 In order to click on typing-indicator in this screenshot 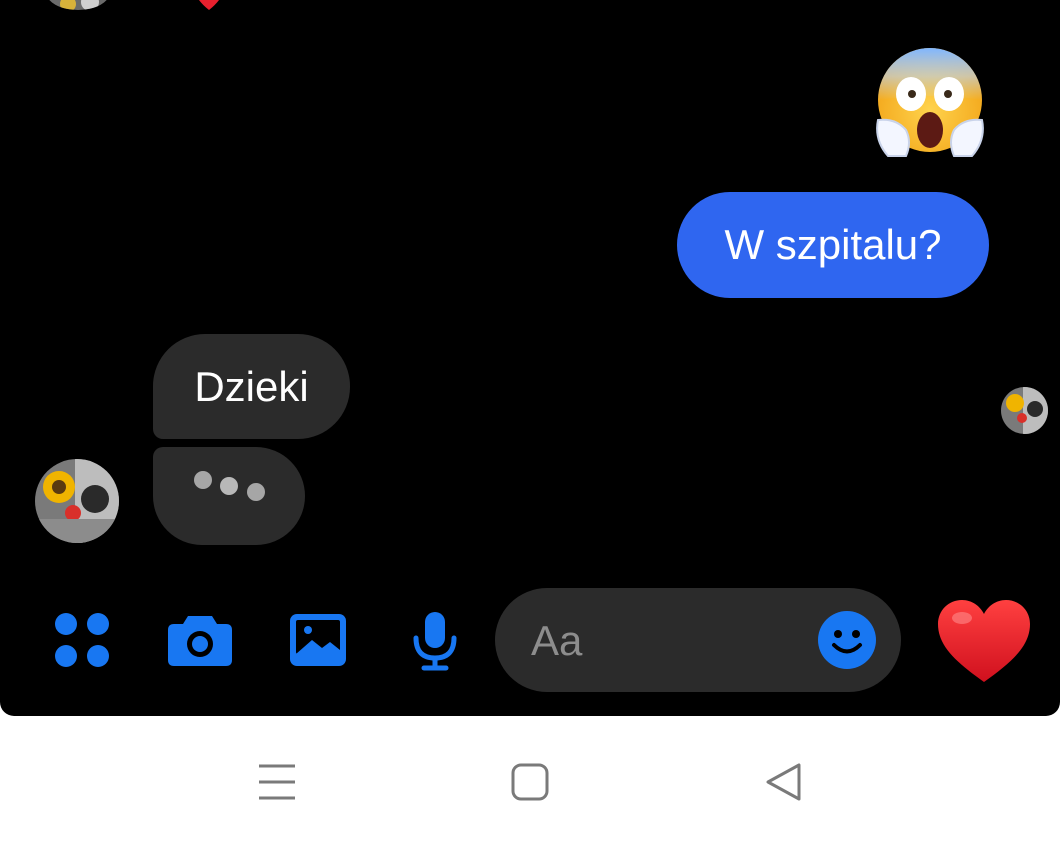, I will do `click(229, 496)`.